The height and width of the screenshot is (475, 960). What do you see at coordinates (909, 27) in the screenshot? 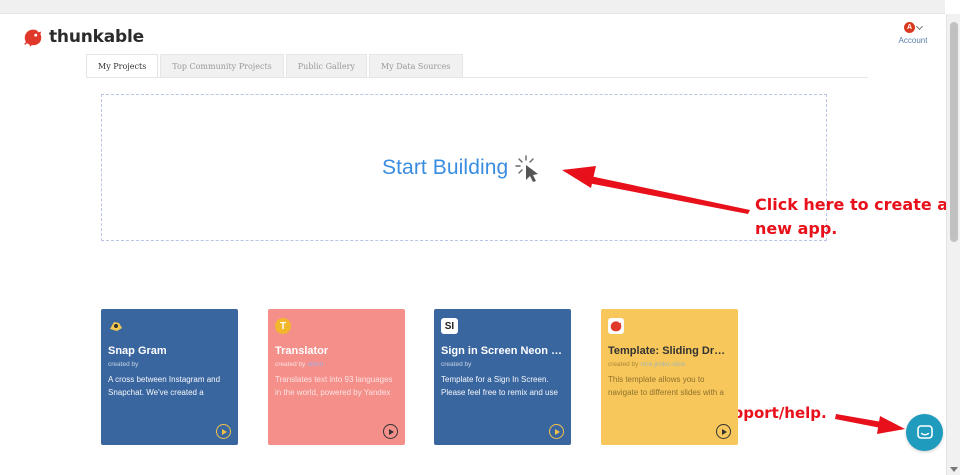
I see `avatar: A` at bounding box center [909, 27].